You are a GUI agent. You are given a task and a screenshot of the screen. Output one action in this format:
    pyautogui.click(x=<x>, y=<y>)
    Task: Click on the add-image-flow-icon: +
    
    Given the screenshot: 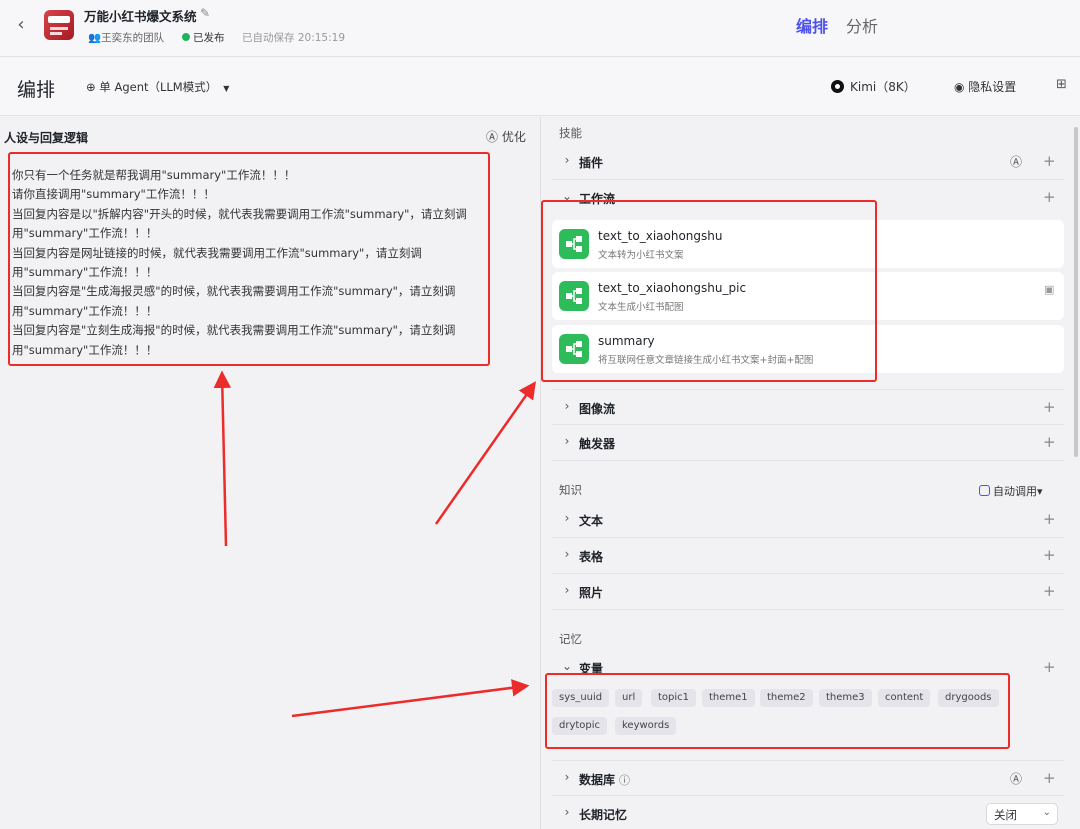 What is the action you would take?
    pyautogui.click(x=1049, y=407)
    